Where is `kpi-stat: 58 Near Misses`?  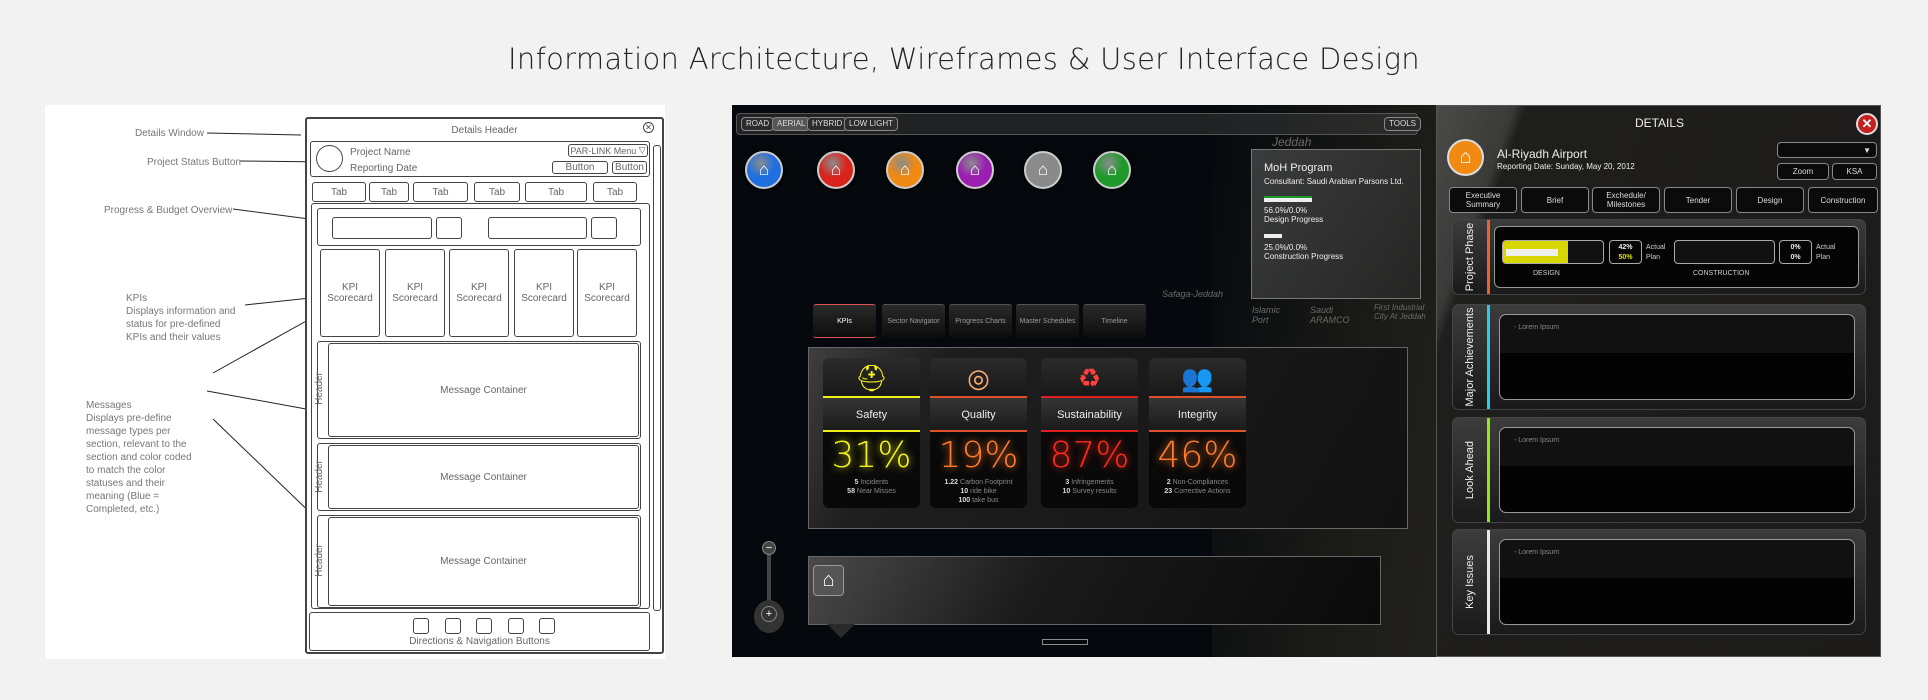
kpi-stat: 58 Near Misses is located at coordinates (871, 491).